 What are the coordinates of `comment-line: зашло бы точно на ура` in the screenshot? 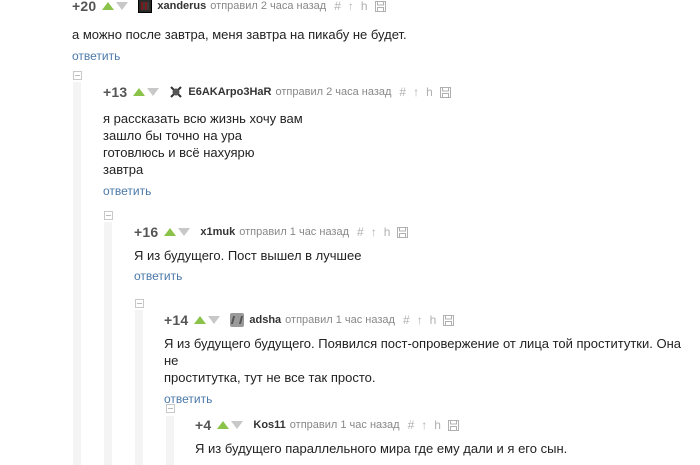 It's located at (172, 135).